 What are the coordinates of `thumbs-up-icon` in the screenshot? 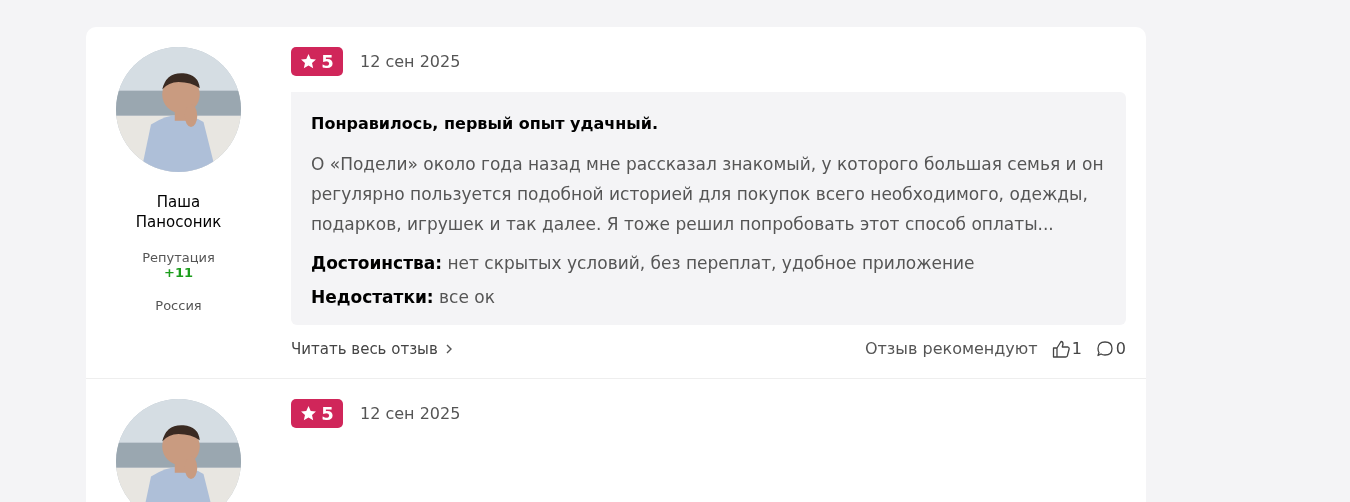 It's located at (1060, 348).